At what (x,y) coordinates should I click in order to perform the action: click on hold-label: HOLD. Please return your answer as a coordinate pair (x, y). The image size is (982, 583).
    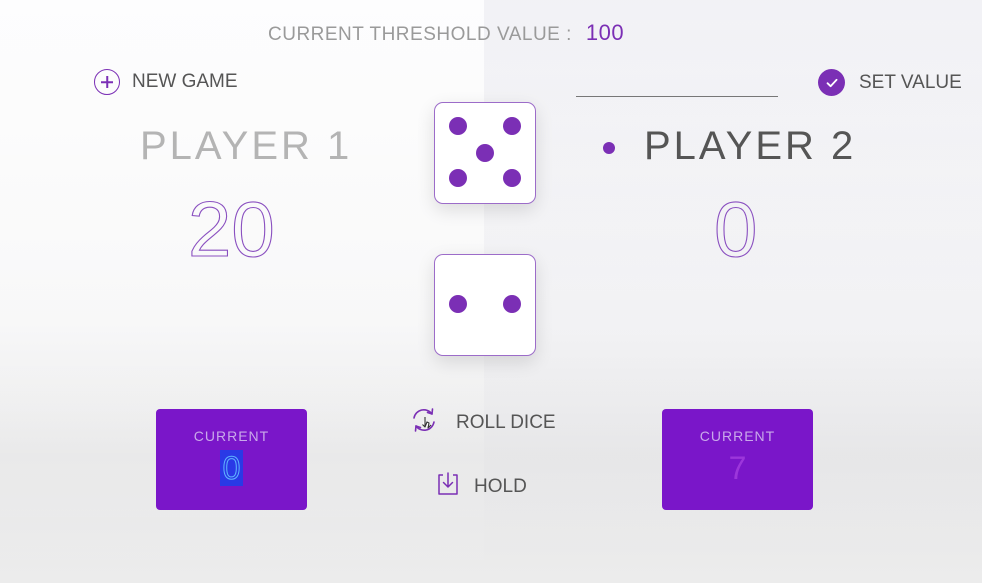
    Looking at the image, I should click on (500, 486).